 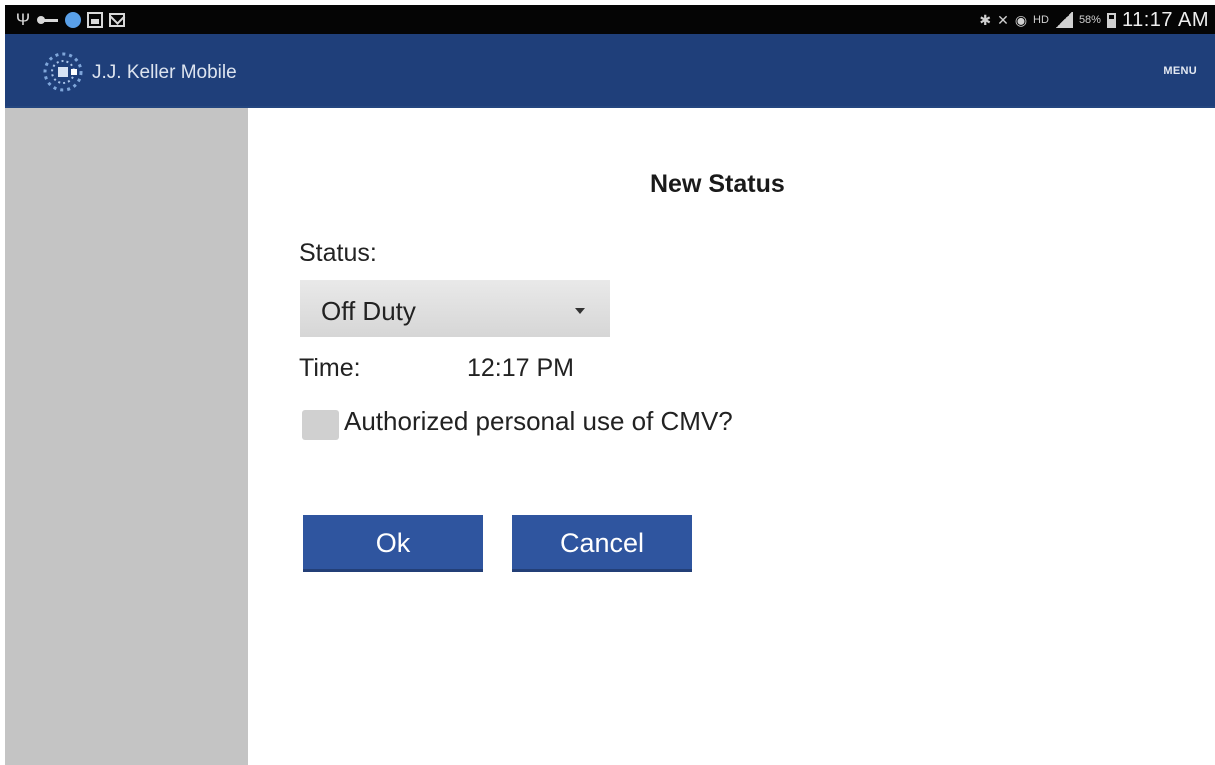 I want to click on ok-button: Ok, so click(x=393, y=543).